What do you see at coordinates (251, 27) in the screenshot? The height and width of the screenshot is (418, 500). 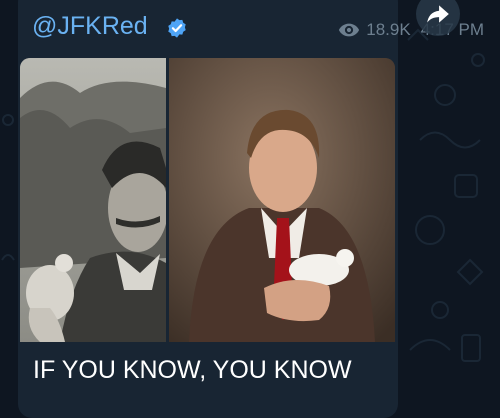 I see `message-header: @JFKRed 18.9K 4:17 PM` at bounding box center [251, 27].